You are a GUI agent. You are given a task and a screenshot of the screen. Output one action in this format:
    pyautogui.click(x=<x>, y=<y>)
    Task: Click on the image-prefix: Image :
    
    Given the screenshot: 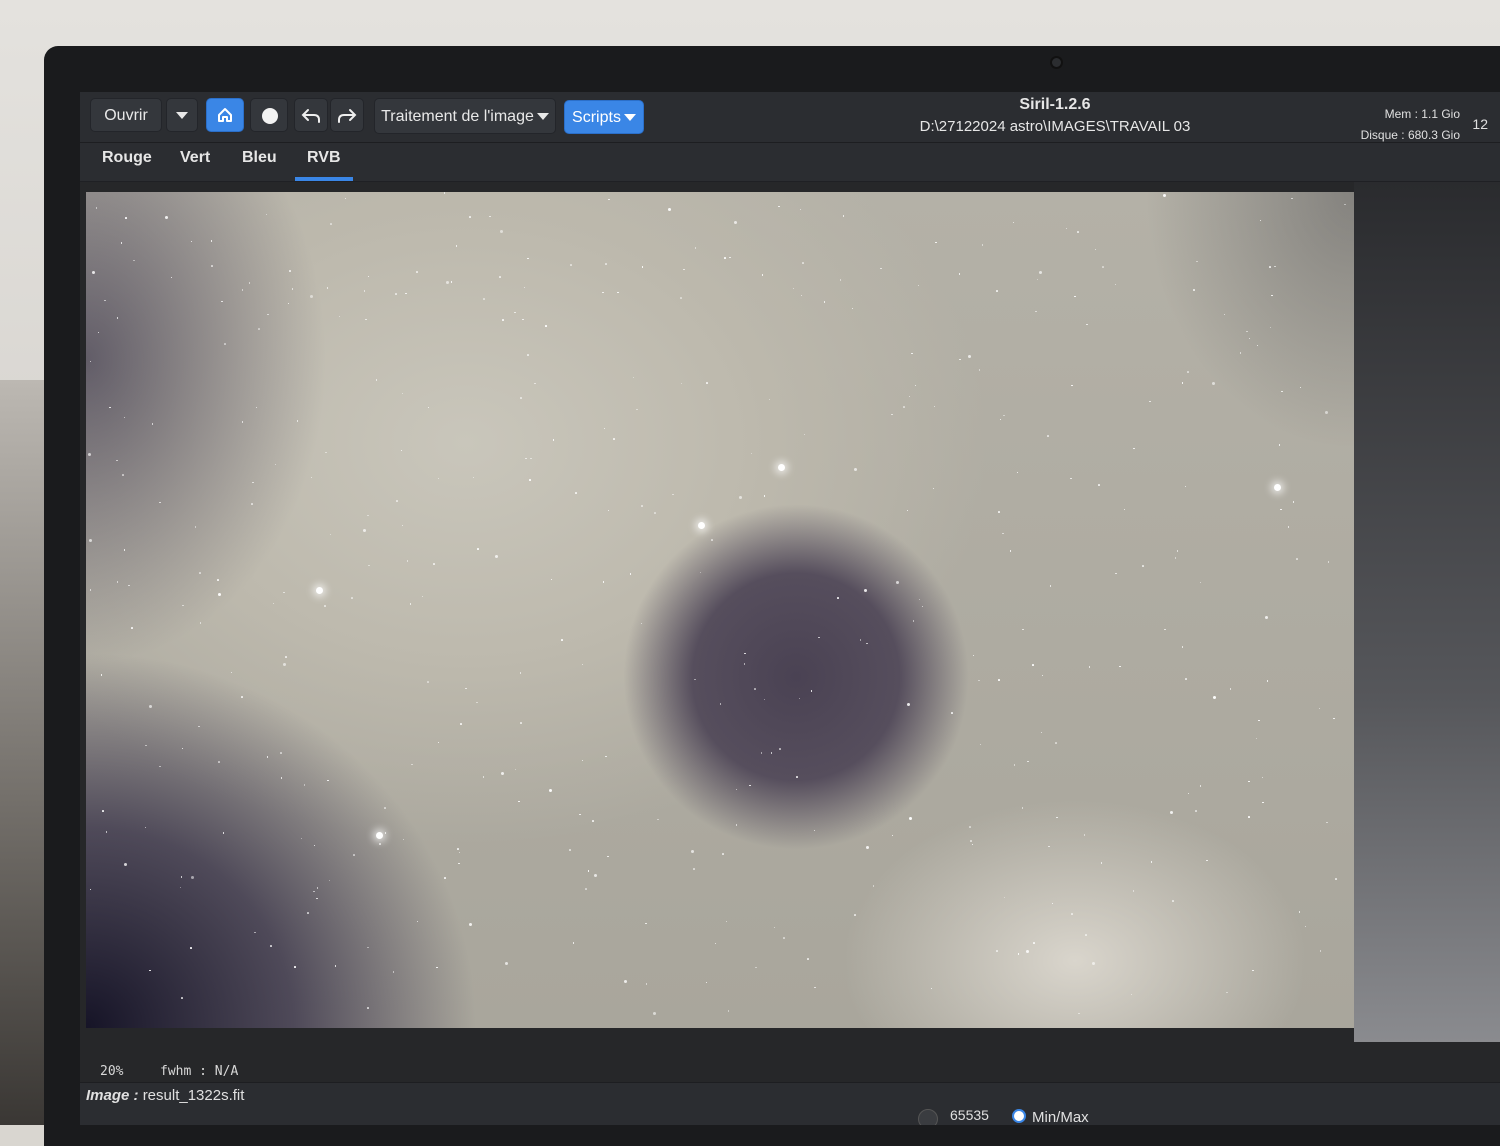 What is the action you would take?
    pyautogui.click(x=112, y=1095)
    